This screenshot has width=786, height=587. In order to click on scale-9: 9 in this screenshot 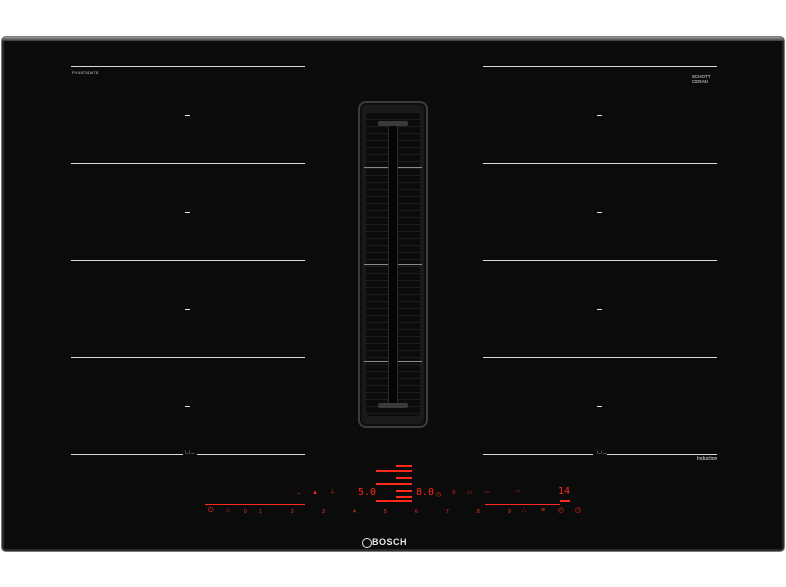, I will do `click(509, 512)`.